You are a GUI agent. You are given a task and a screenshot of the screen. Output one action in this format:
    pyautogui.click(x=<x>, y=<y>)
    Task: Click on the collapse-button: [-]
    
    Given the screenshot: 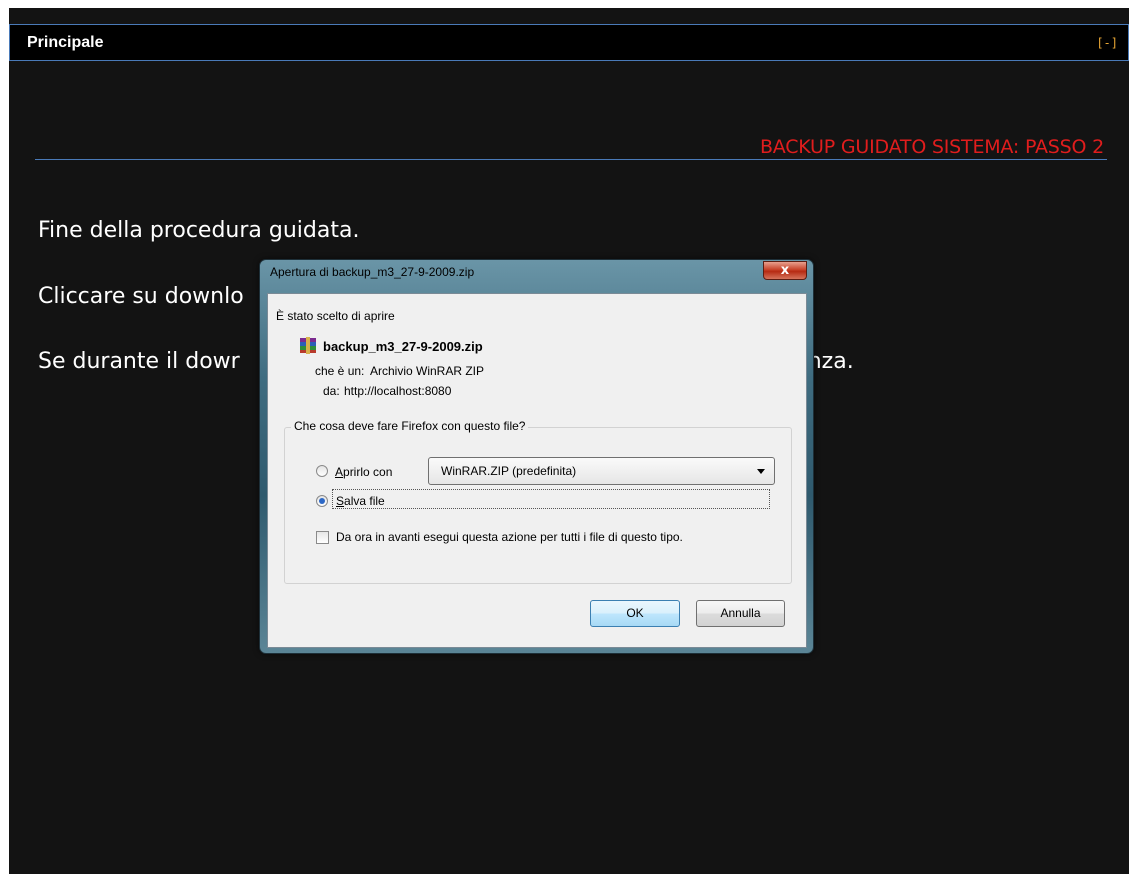 What is the action you would take?
    pyautogui.click(x=1107, y=43)
    